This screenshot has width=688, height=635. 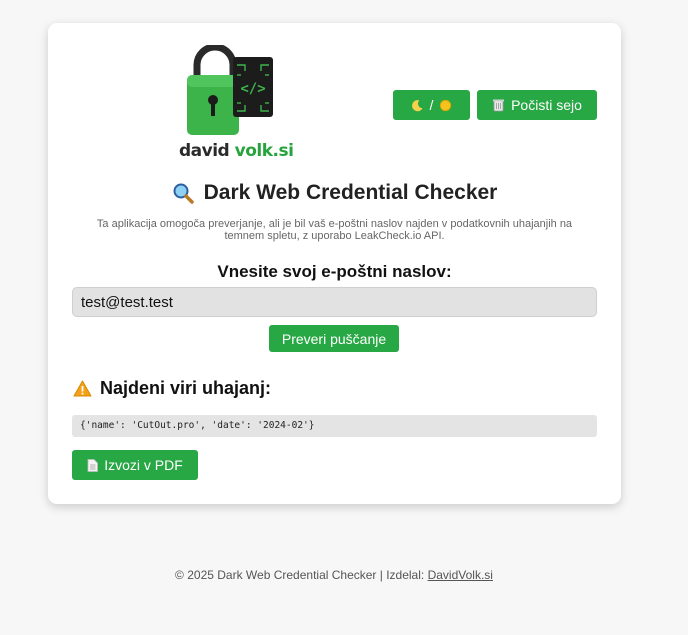 I want to click on trash-icon, so click(x=498, y=105).